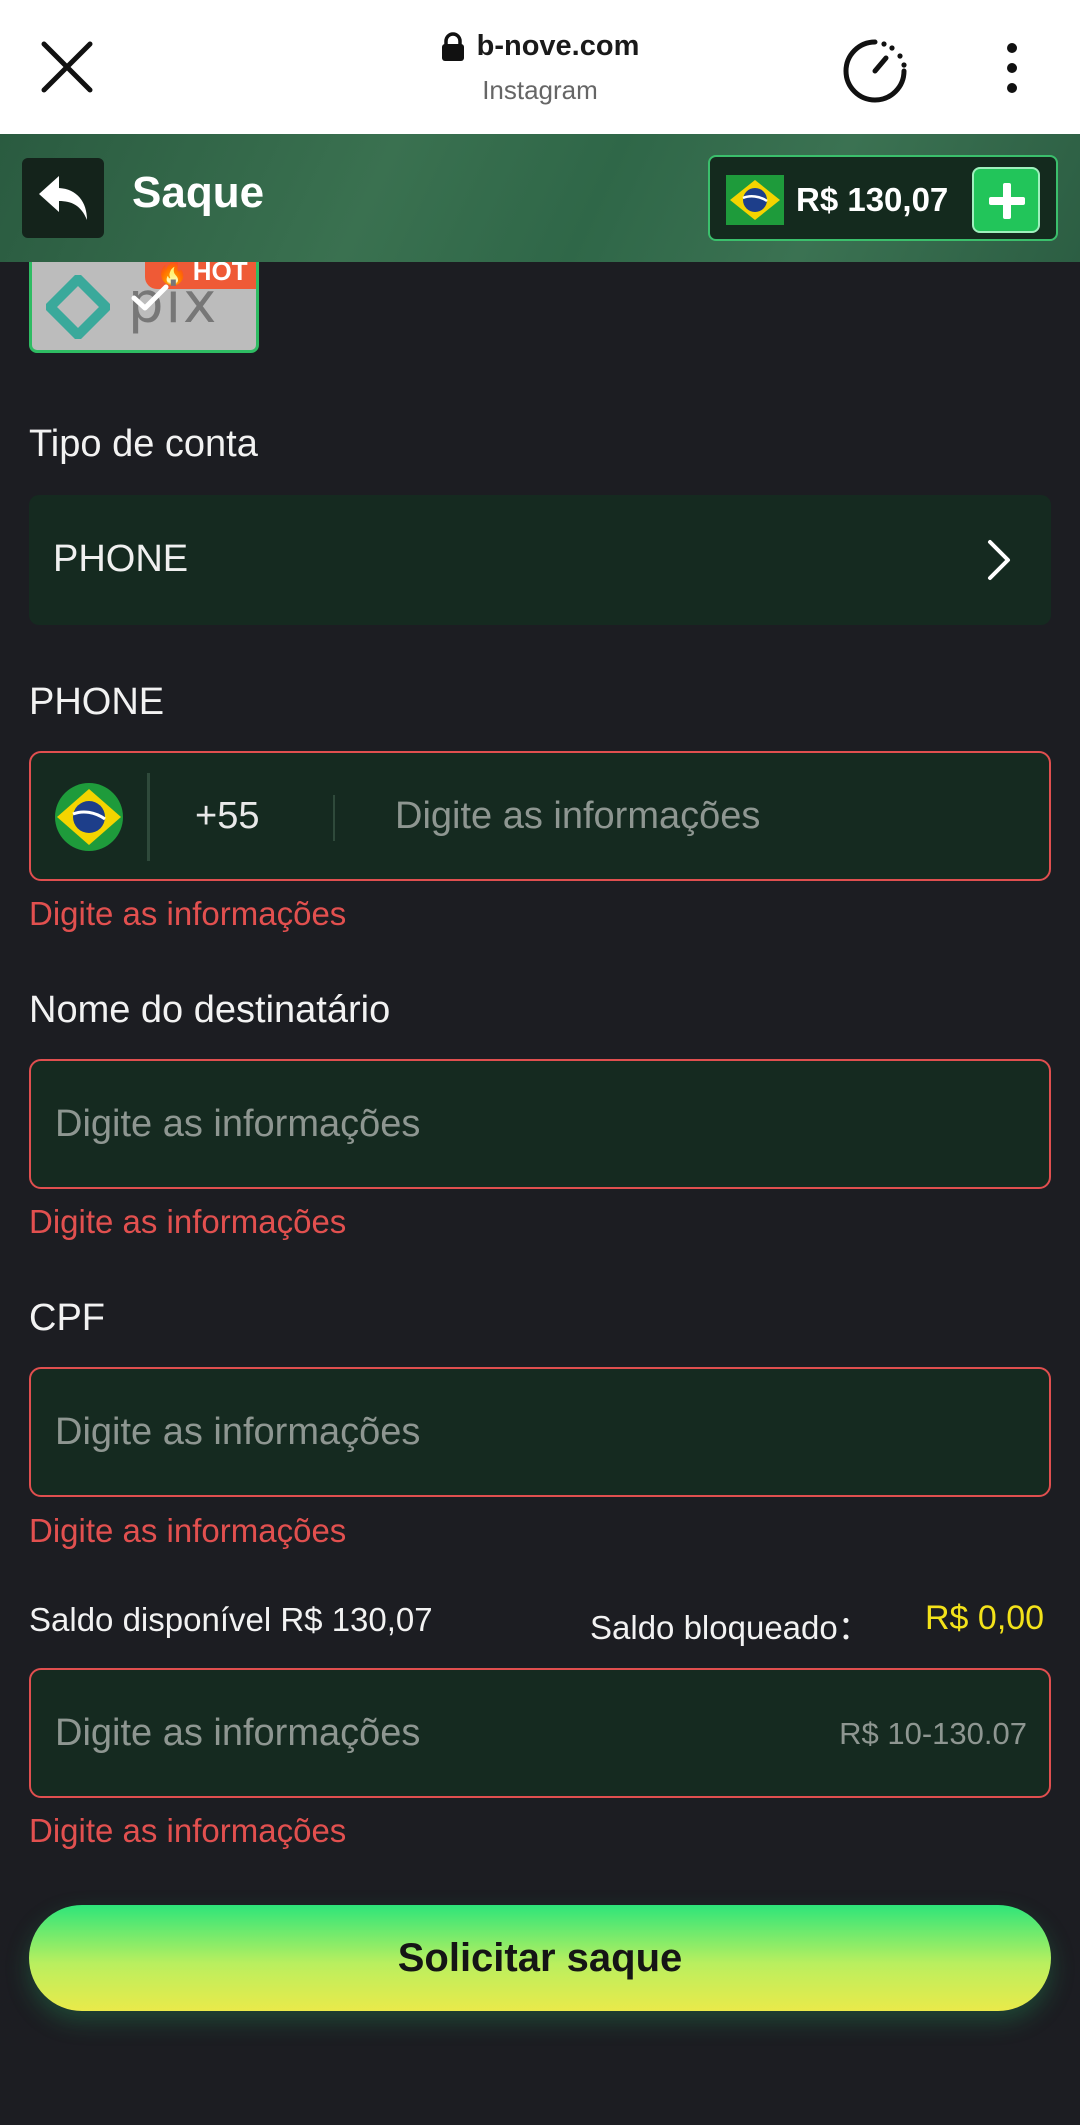 Image resolution: width=1080 pixels, height=2125 pixels. Describe the element at coordinates (540, 1432) in the screenshot. I see `cpf-field: Digite as informações` at that location.